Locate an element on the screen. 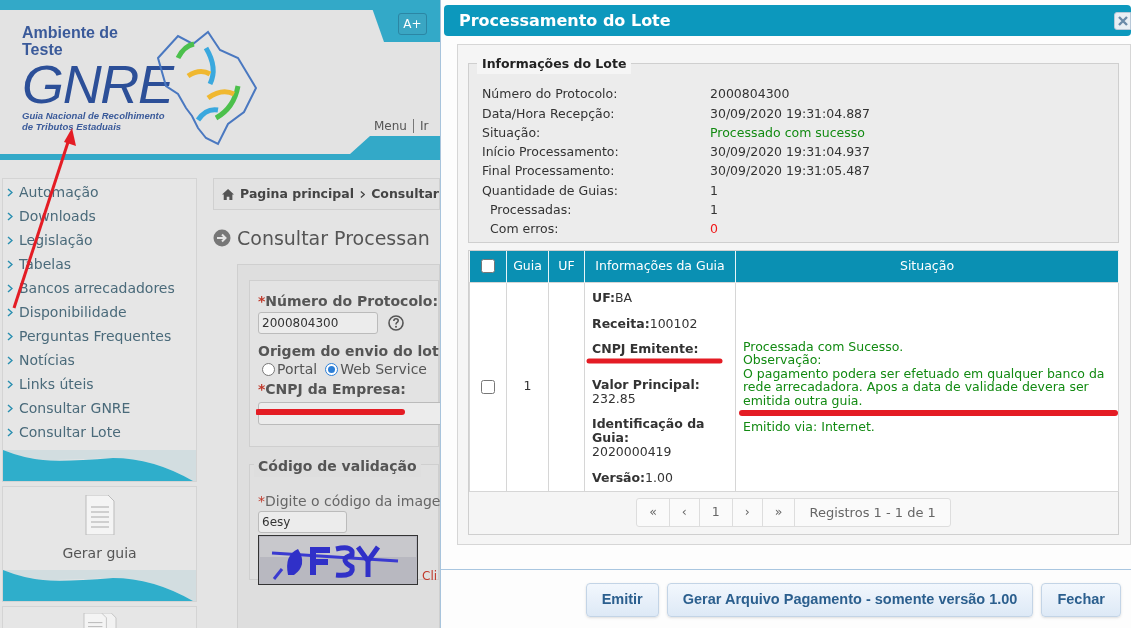 Image resolution: width=1131 pixels, height=628 pixels. pagination-button: « is located at coordinates (653, 512).